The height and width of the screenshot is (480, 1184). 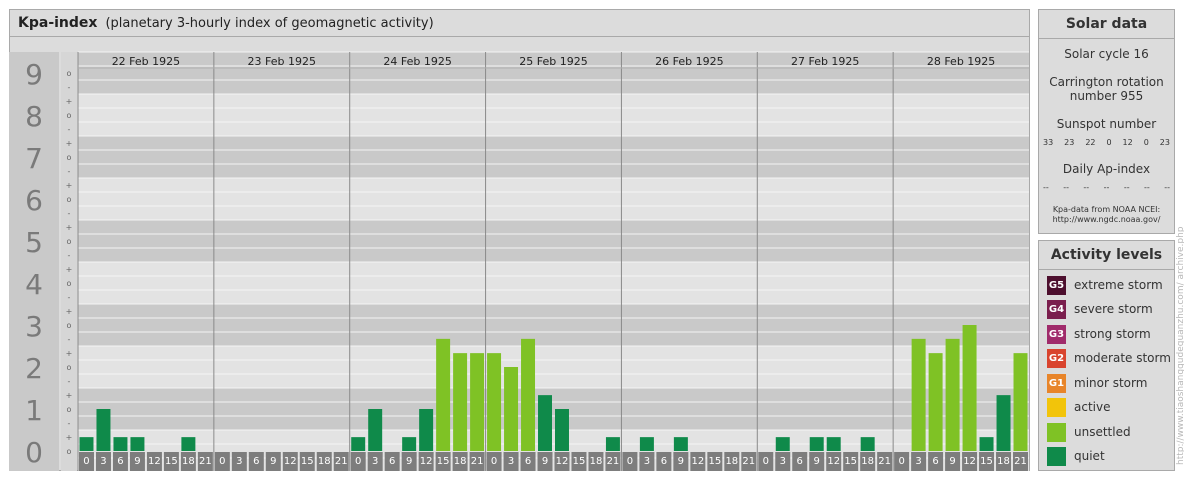 What do you see at coordinates (58, 23) in the screenshot?
I see `chart-title: Kpa-index` at bounding box center [58, 23].